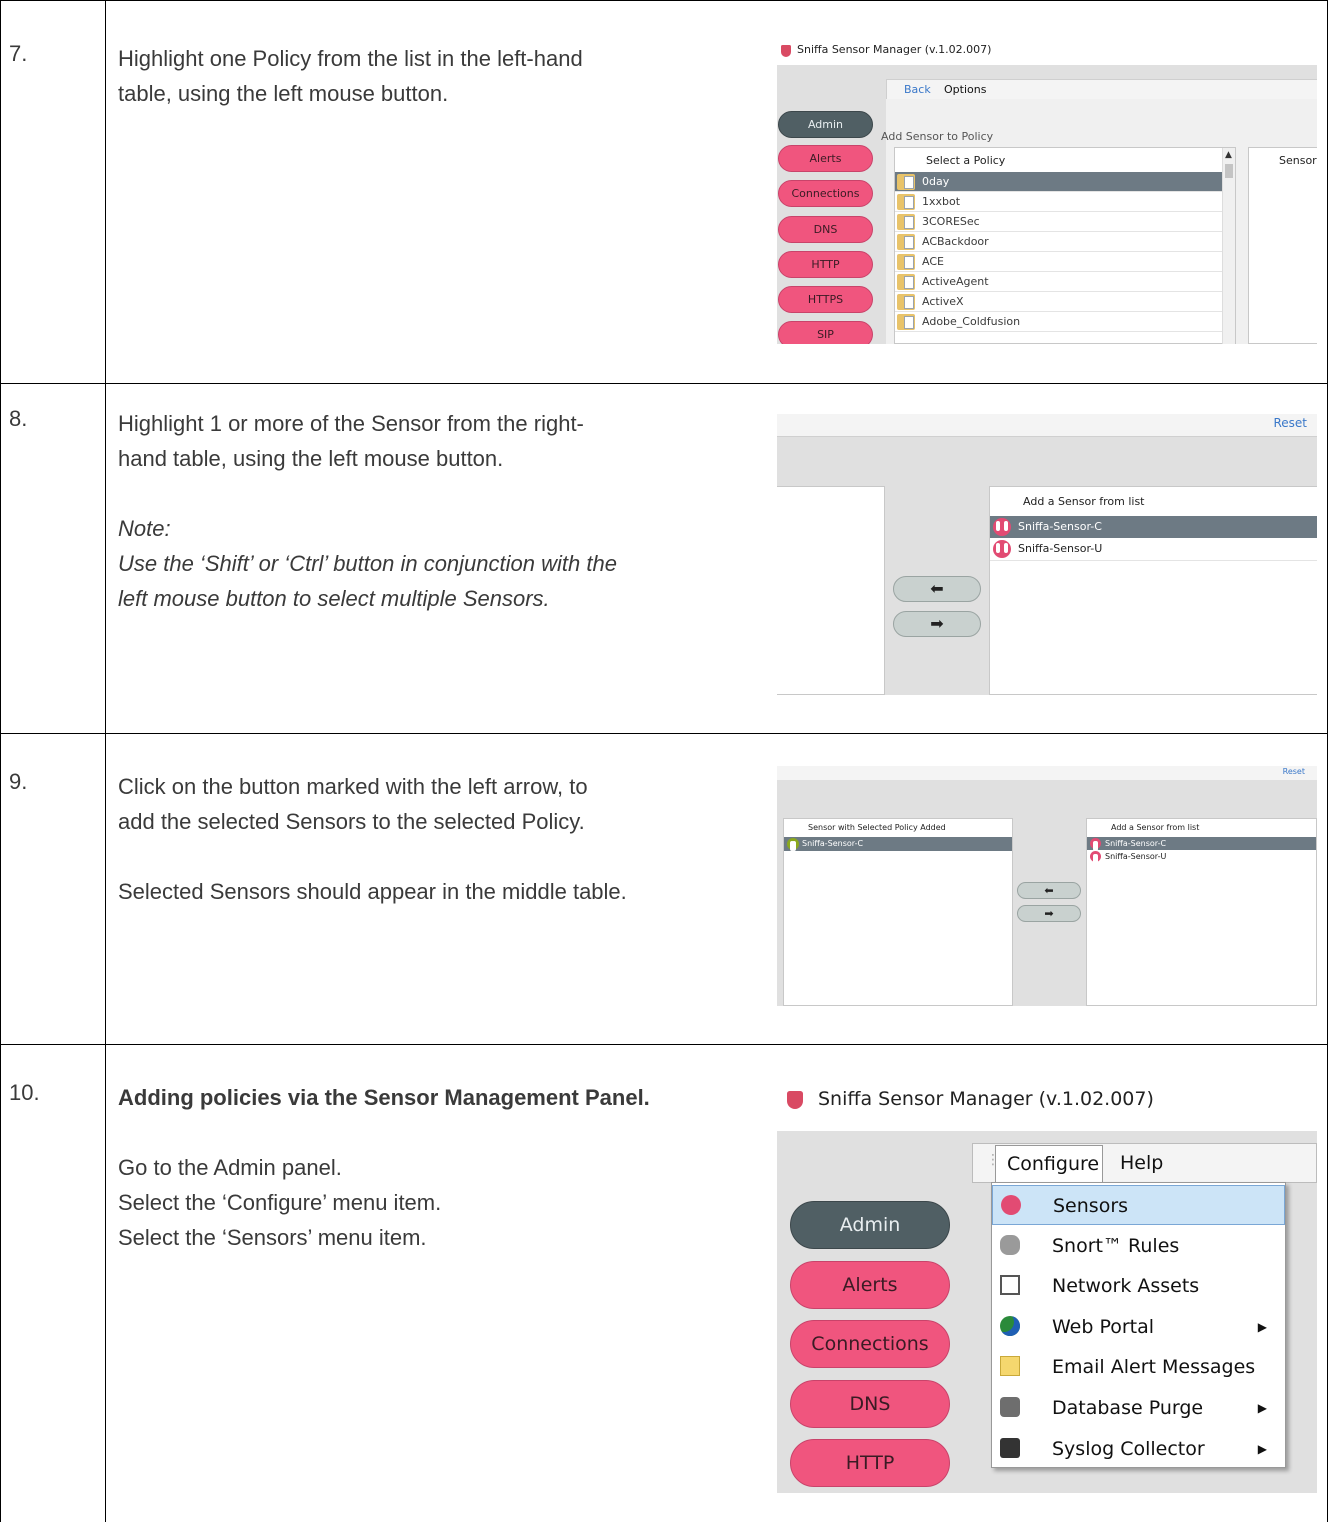 The width and height of the screenshot is (1330, 1522). I want to click on note-label: Note:, so click(144, 528).